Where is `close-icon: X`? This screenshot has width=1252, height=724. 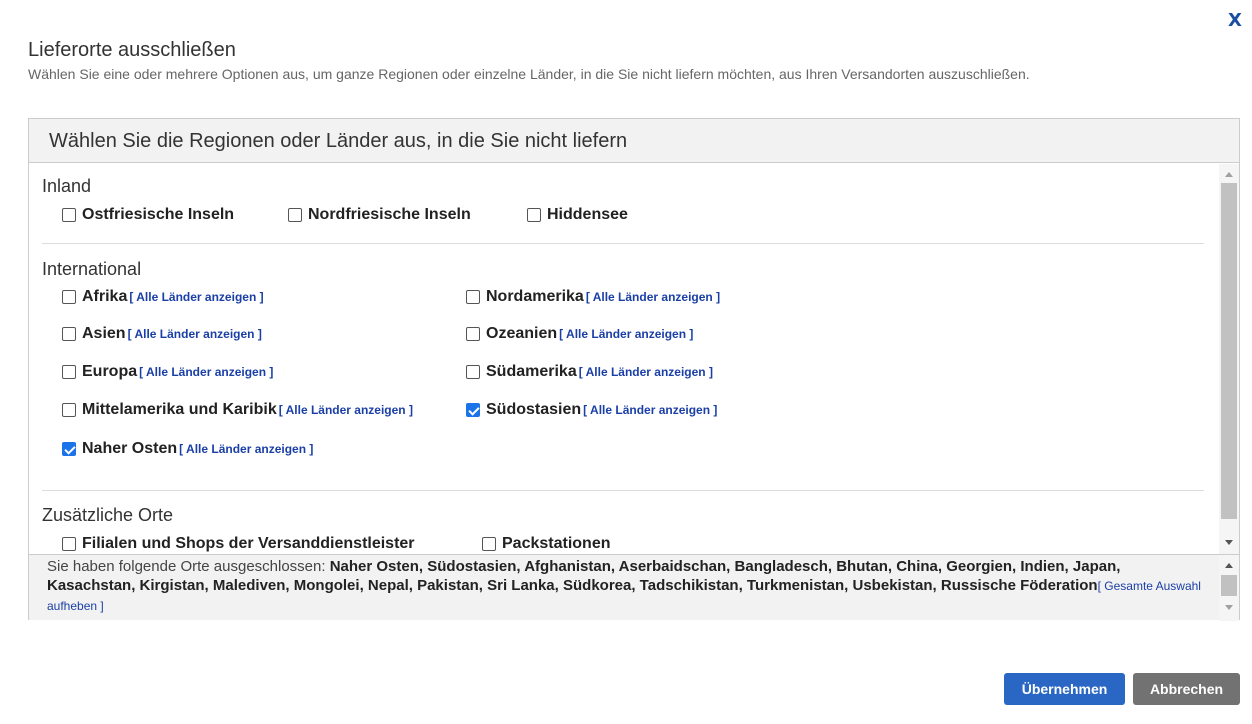
close-icon: X is located at coordinates (1238, 22).